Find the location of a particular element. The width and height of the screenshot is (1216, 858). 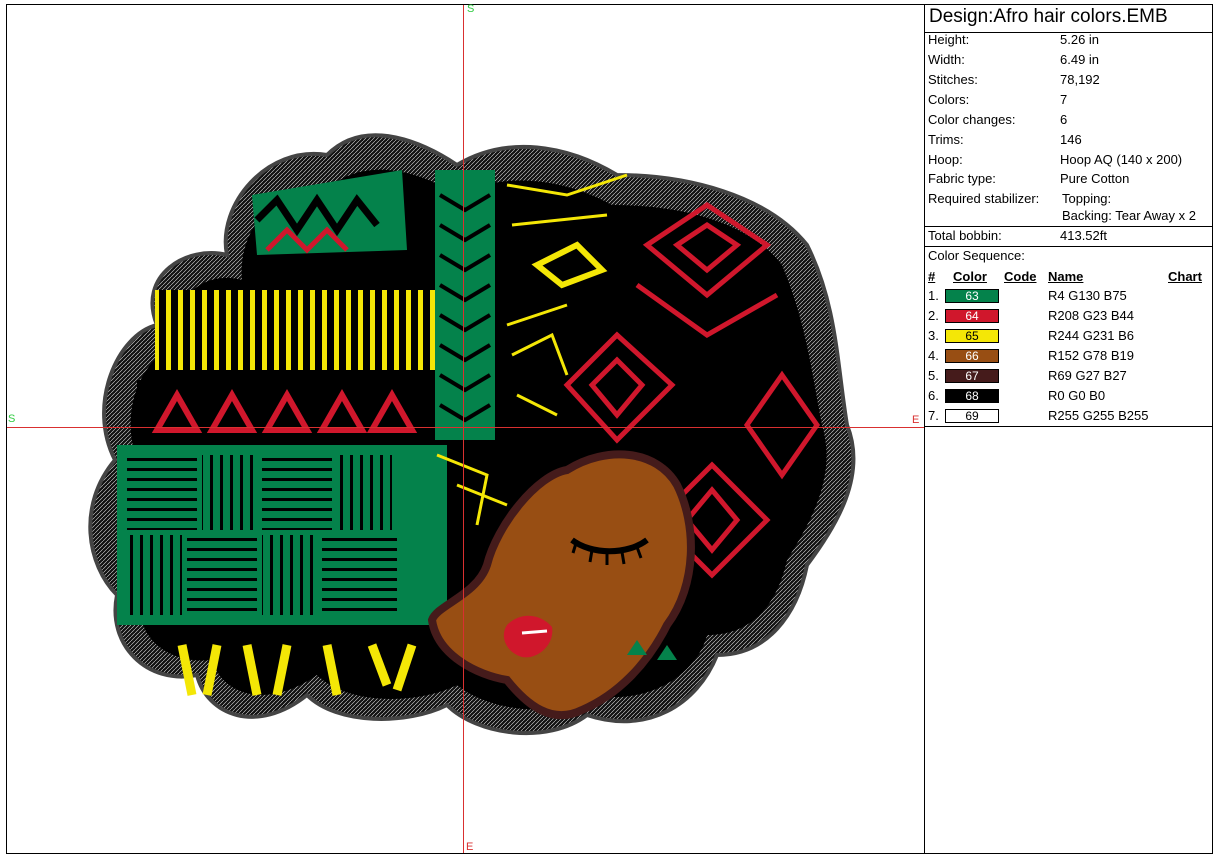

color-swatch: 65 is located at coordinates (972, 336).